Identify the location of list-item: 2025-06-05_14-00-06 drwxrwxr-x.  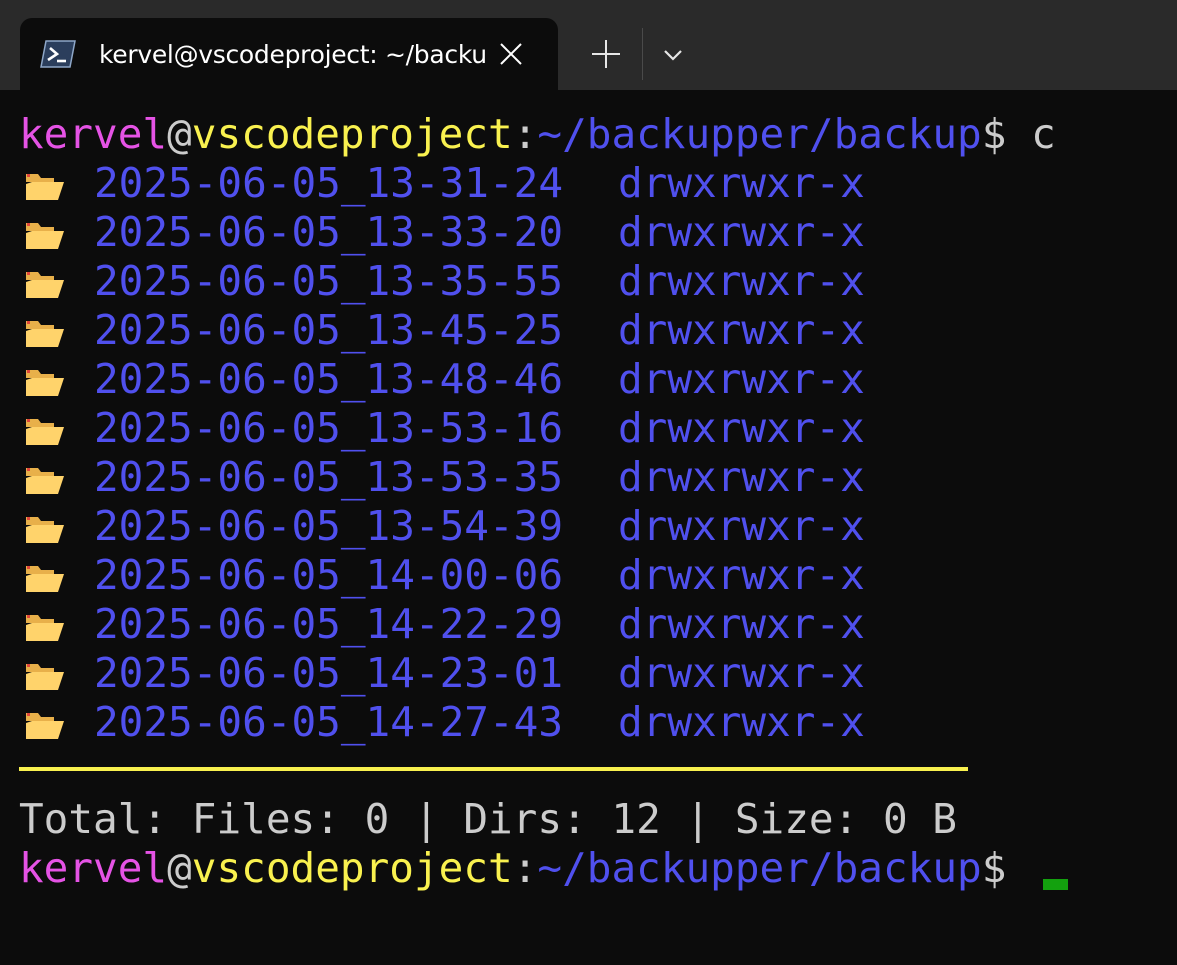
(450, 575).